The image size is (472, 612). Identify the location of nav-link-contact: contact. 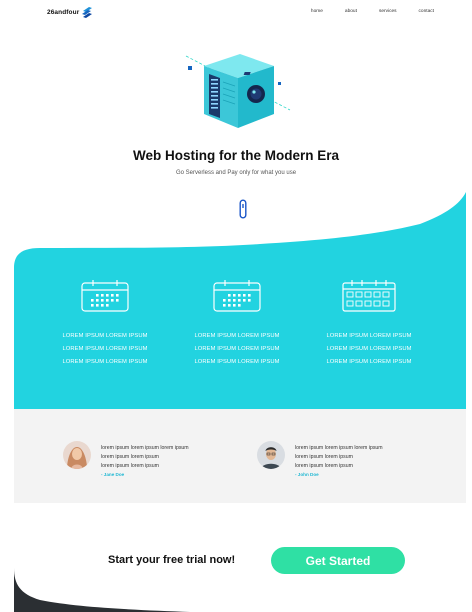
(426, 11).